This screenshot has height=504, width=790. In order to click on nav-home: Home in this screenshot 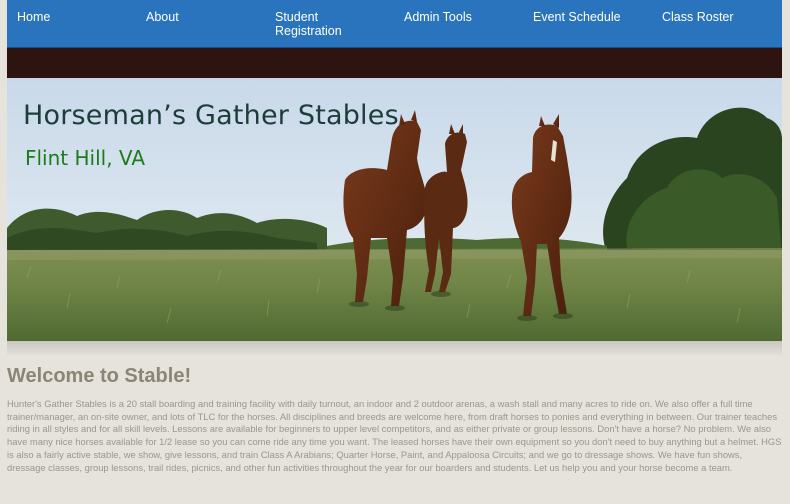, I will do `click(33, 17)`.